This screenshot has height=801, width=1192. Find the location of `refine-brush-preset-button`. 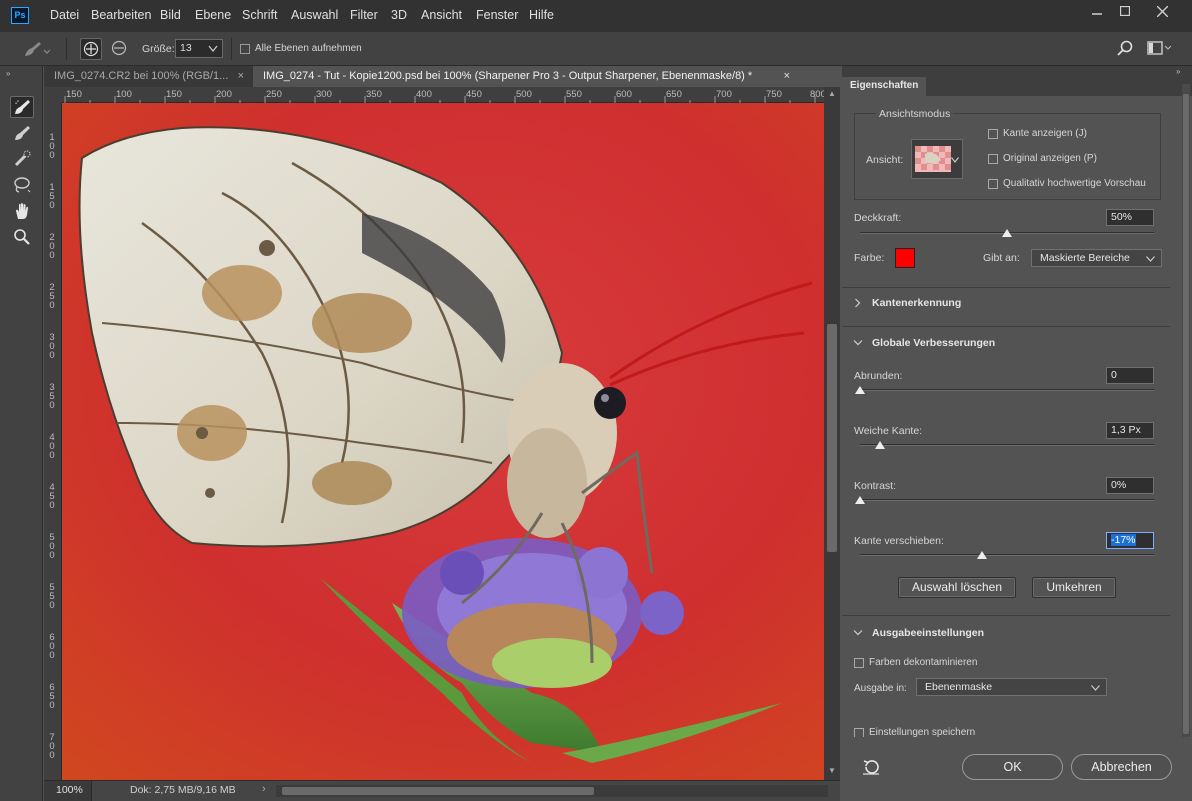

refine-brush-preset-button is located at coordinates (37, 49).